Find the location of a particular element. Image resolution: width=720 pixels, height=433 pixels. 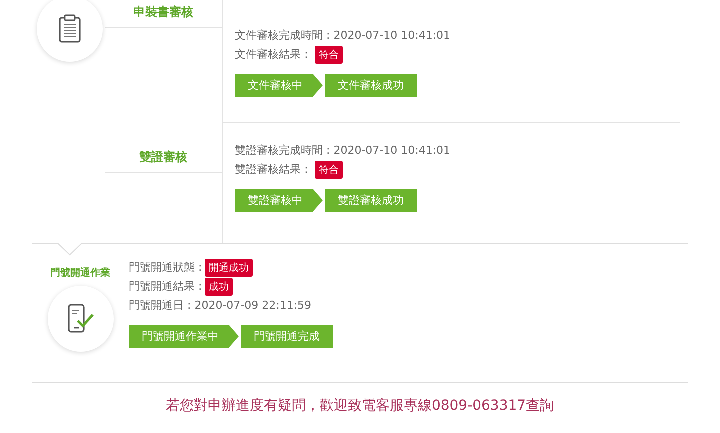

step-title: 門號開通作業 is located at coordinates (80, 273).